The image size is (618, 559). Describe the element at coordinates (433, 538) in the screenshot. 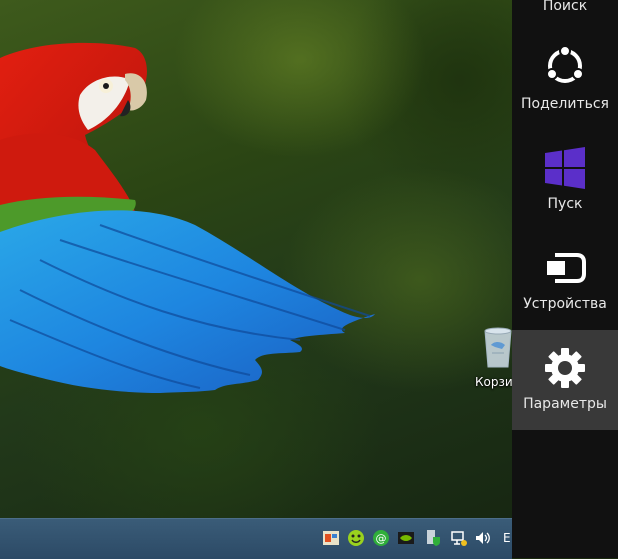

I see `security-shield-icon` at that location.